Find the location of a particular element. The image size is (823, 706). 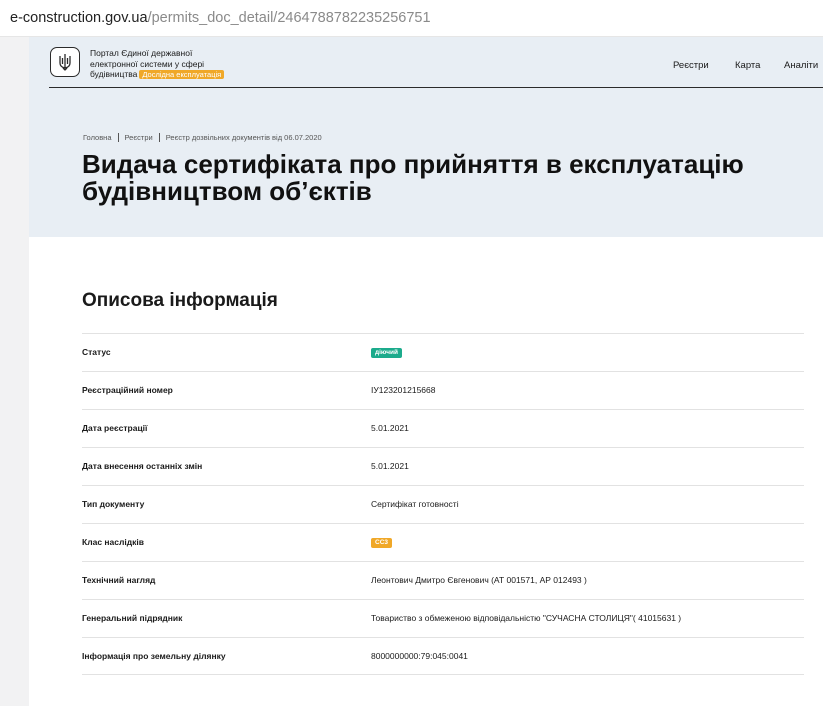

info-value: діючий is located at coordinates (387, 353).